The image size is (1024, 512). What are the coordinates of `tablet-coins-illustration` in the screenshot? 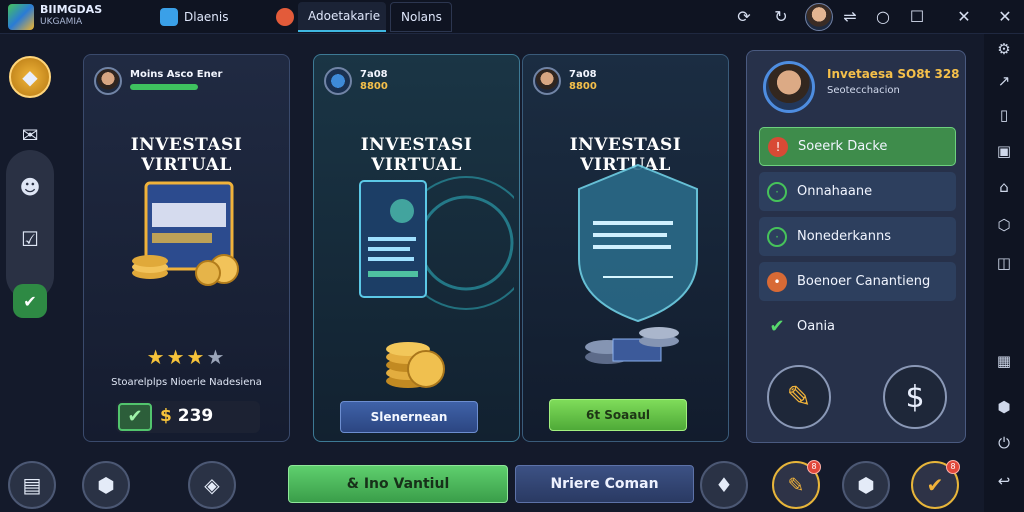 It's located at (436, 282).